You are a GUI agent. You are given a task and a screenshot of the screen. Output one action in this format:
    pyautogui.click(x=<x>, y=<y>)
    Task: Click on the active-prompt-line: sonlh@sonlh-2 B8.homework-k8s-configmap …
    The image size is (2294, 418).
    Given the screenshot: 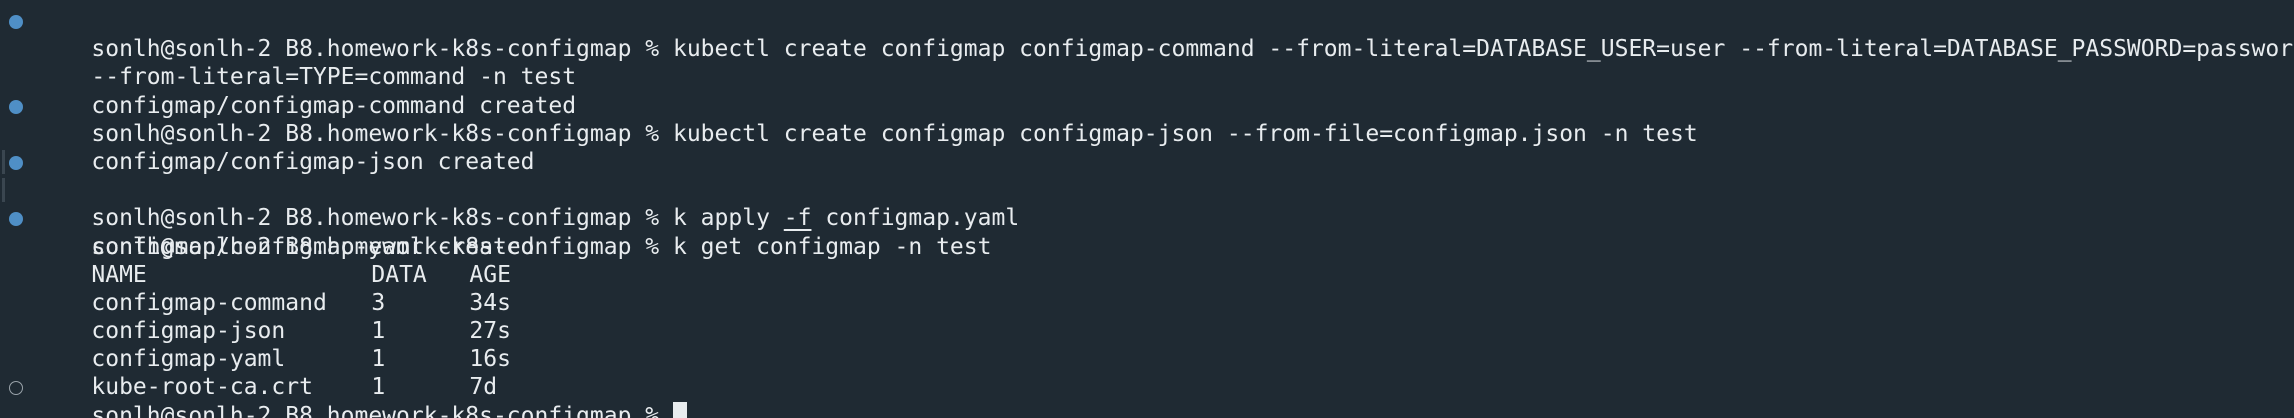 What is the action you would take?
    pyautogui.click(x=1147, y=395)
    